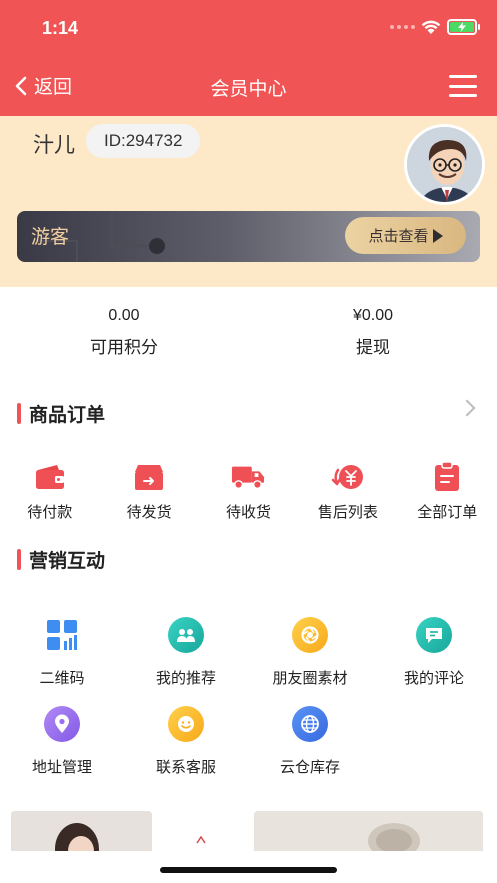  I want to click on order-after-sales: 售后列表, so click(347, 491).